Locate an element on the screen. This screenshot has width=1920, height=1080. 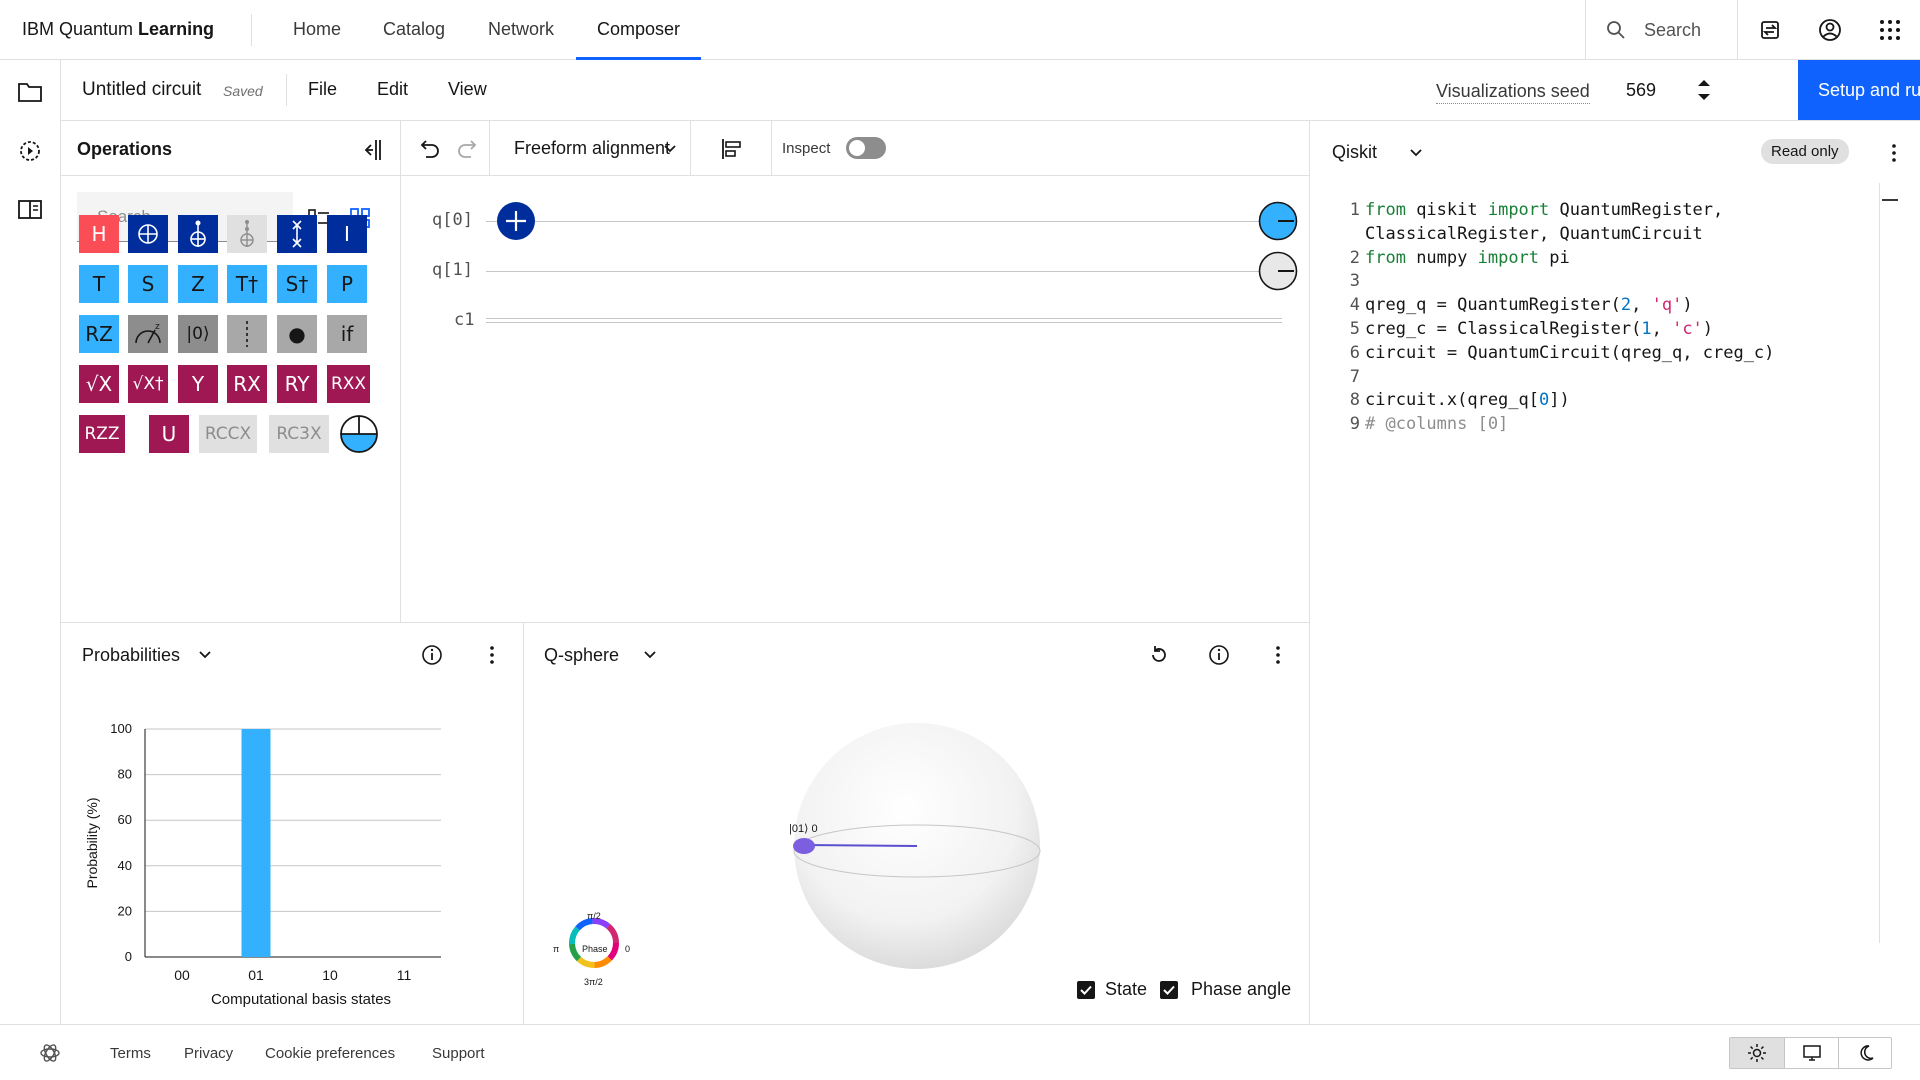
gate-rxx-button: RXX is located at coordinates (348, 384).